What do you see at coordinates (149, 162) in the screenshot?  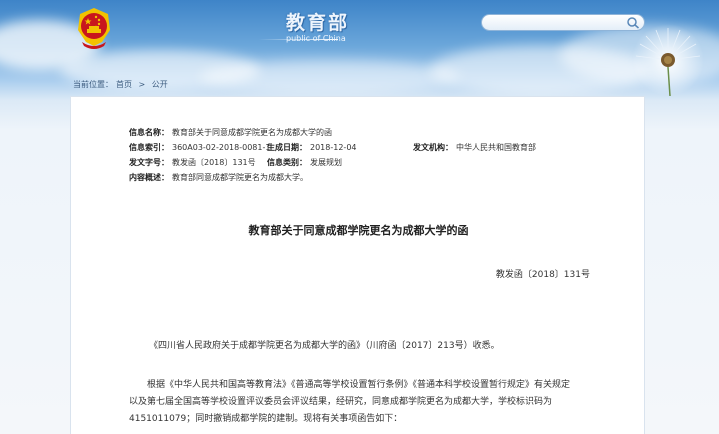 I see `info-docno-label: 发文字号：` at bounding box center [149, 162].